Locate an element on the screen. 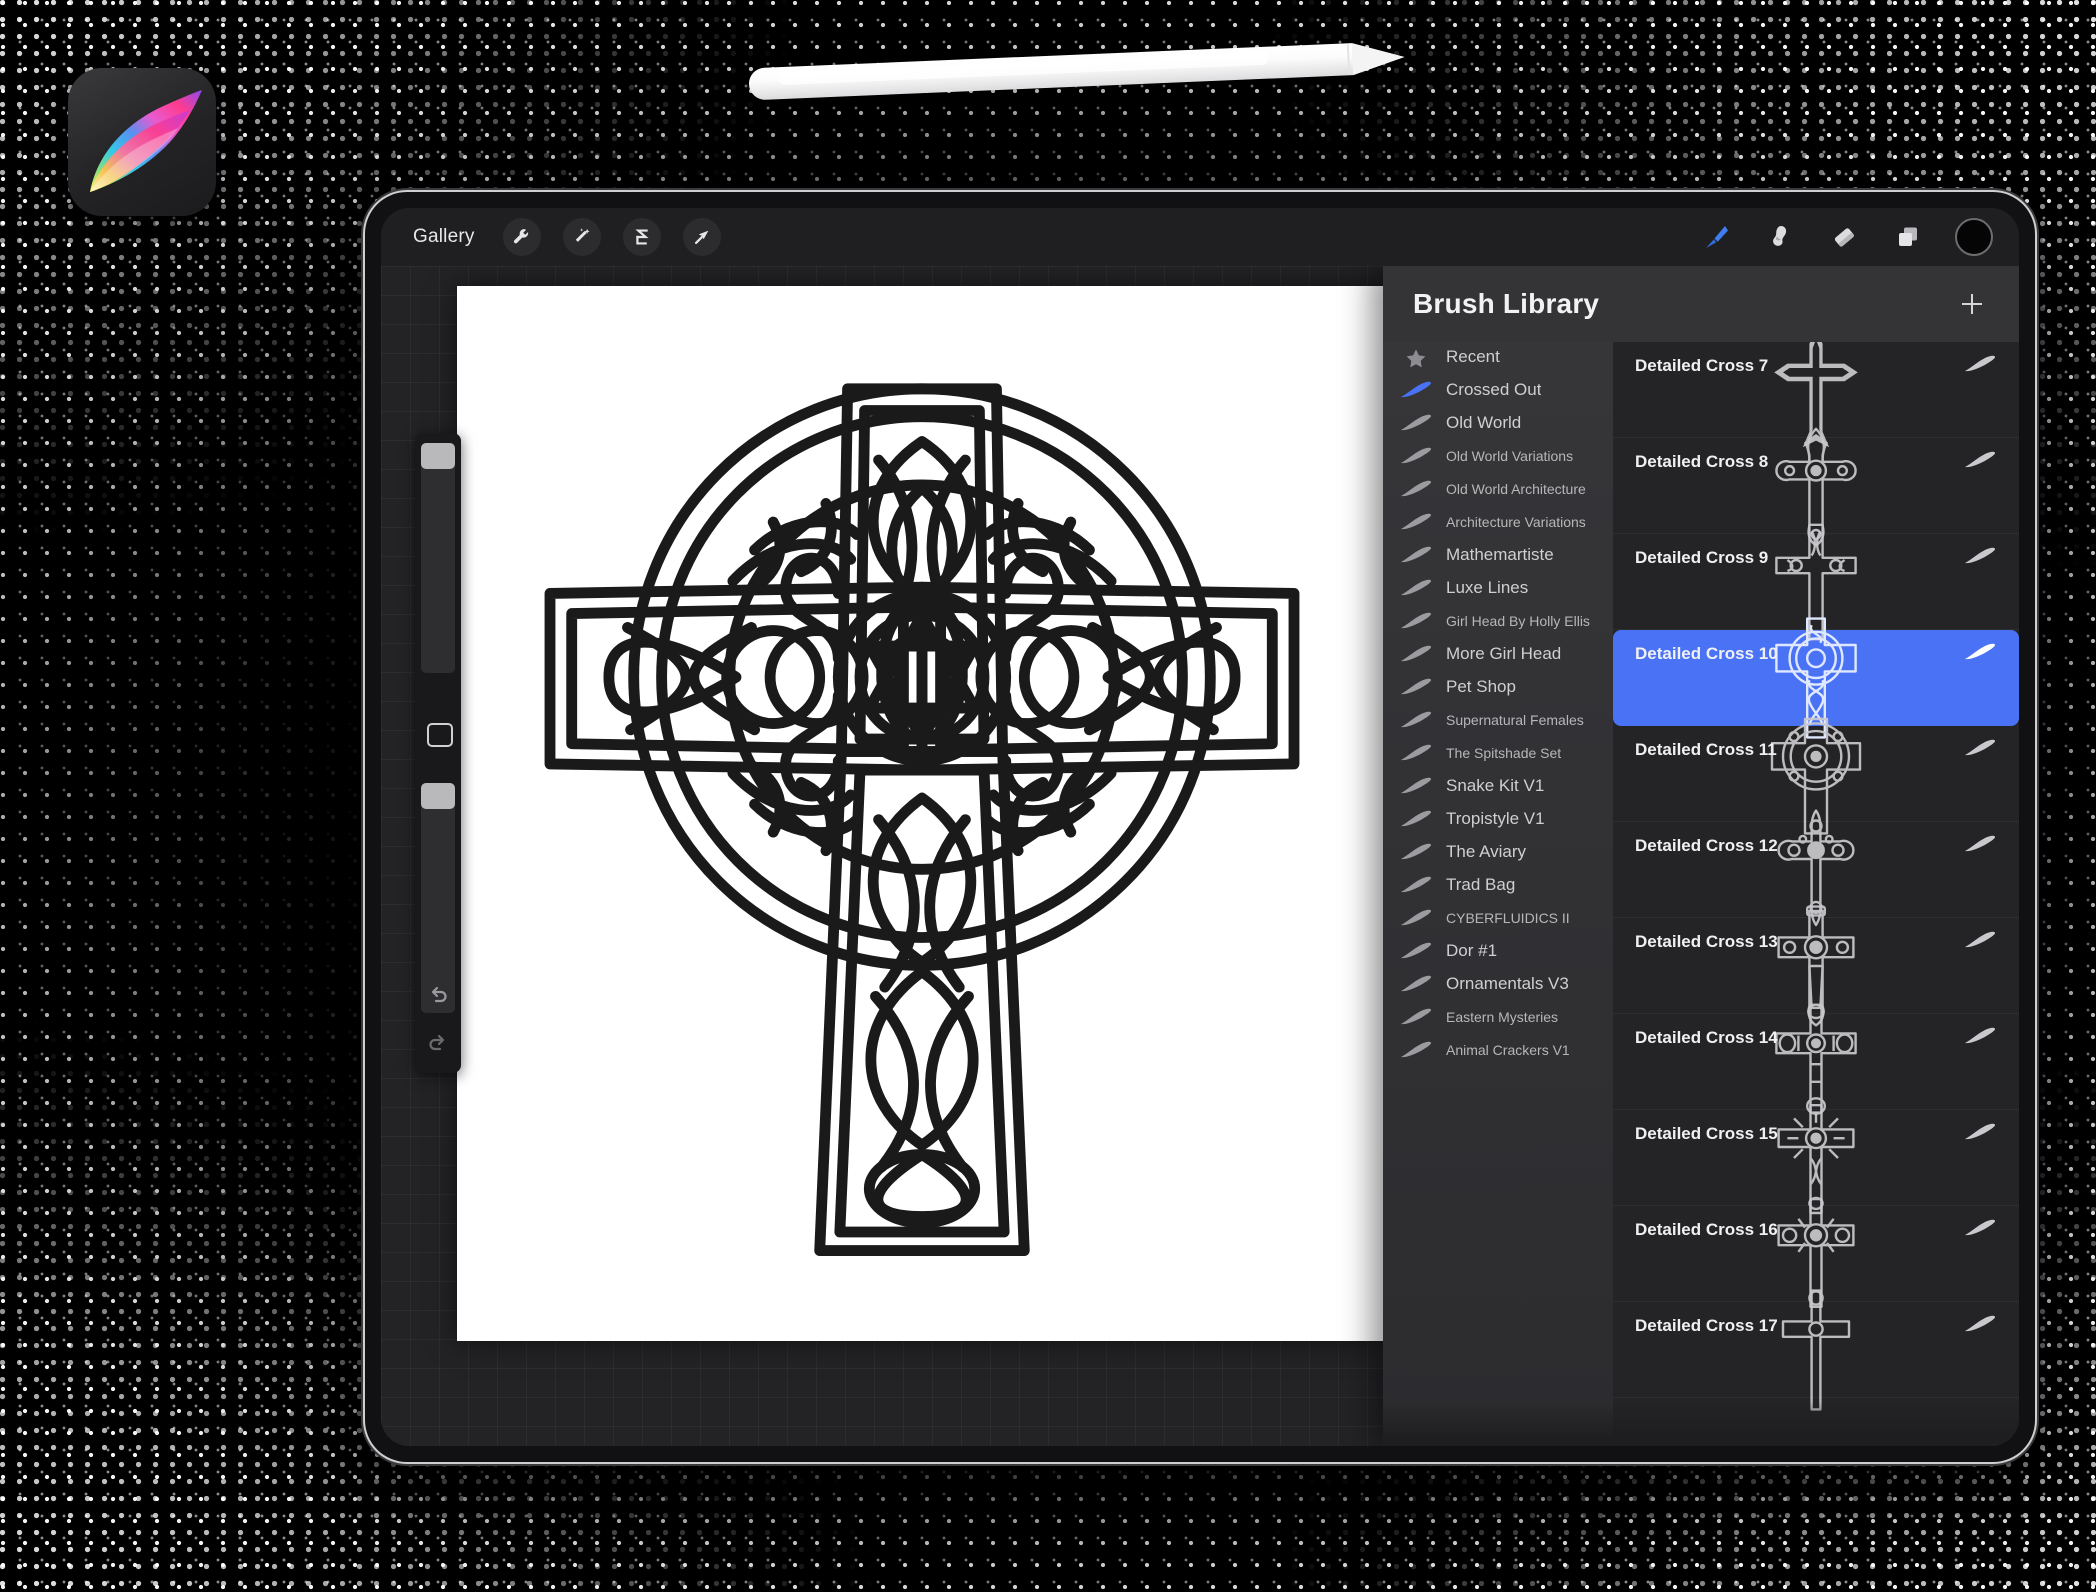 This screenshot has width=2096, height=1592. brush-category-item: Ornamentals V3 is located at coordinates (1498, 984).